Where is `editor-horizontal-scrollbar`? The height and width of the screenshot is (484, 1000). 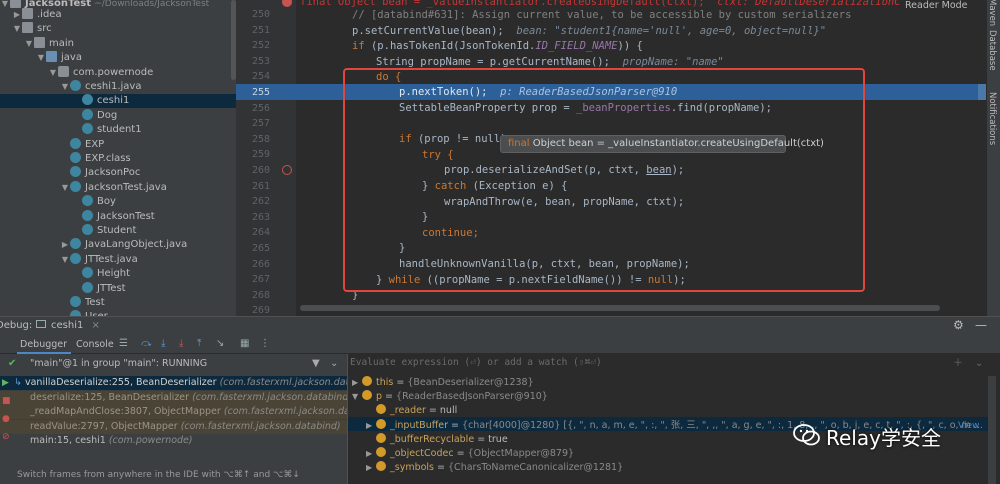 editor-horizontal-scrollbar is located at coordinates (620, 308).